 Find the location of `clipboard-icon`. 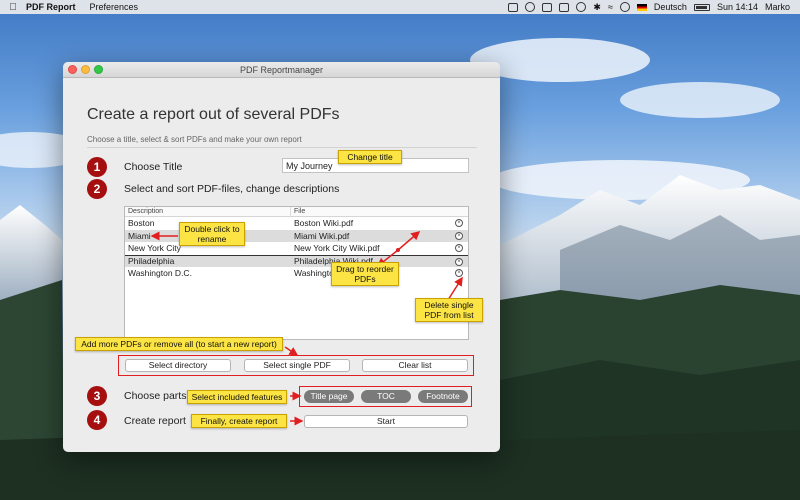

clipboard-icon is located at coordinates (547, 7).